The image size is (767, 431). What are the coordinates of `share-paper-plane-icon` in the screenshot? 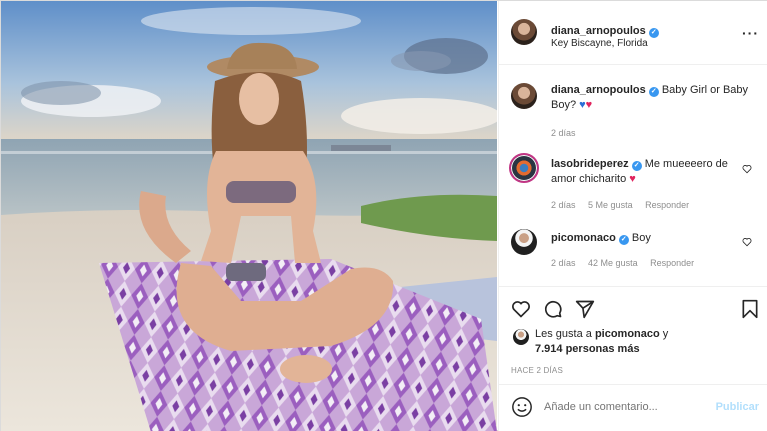 It's located at (585, 309).